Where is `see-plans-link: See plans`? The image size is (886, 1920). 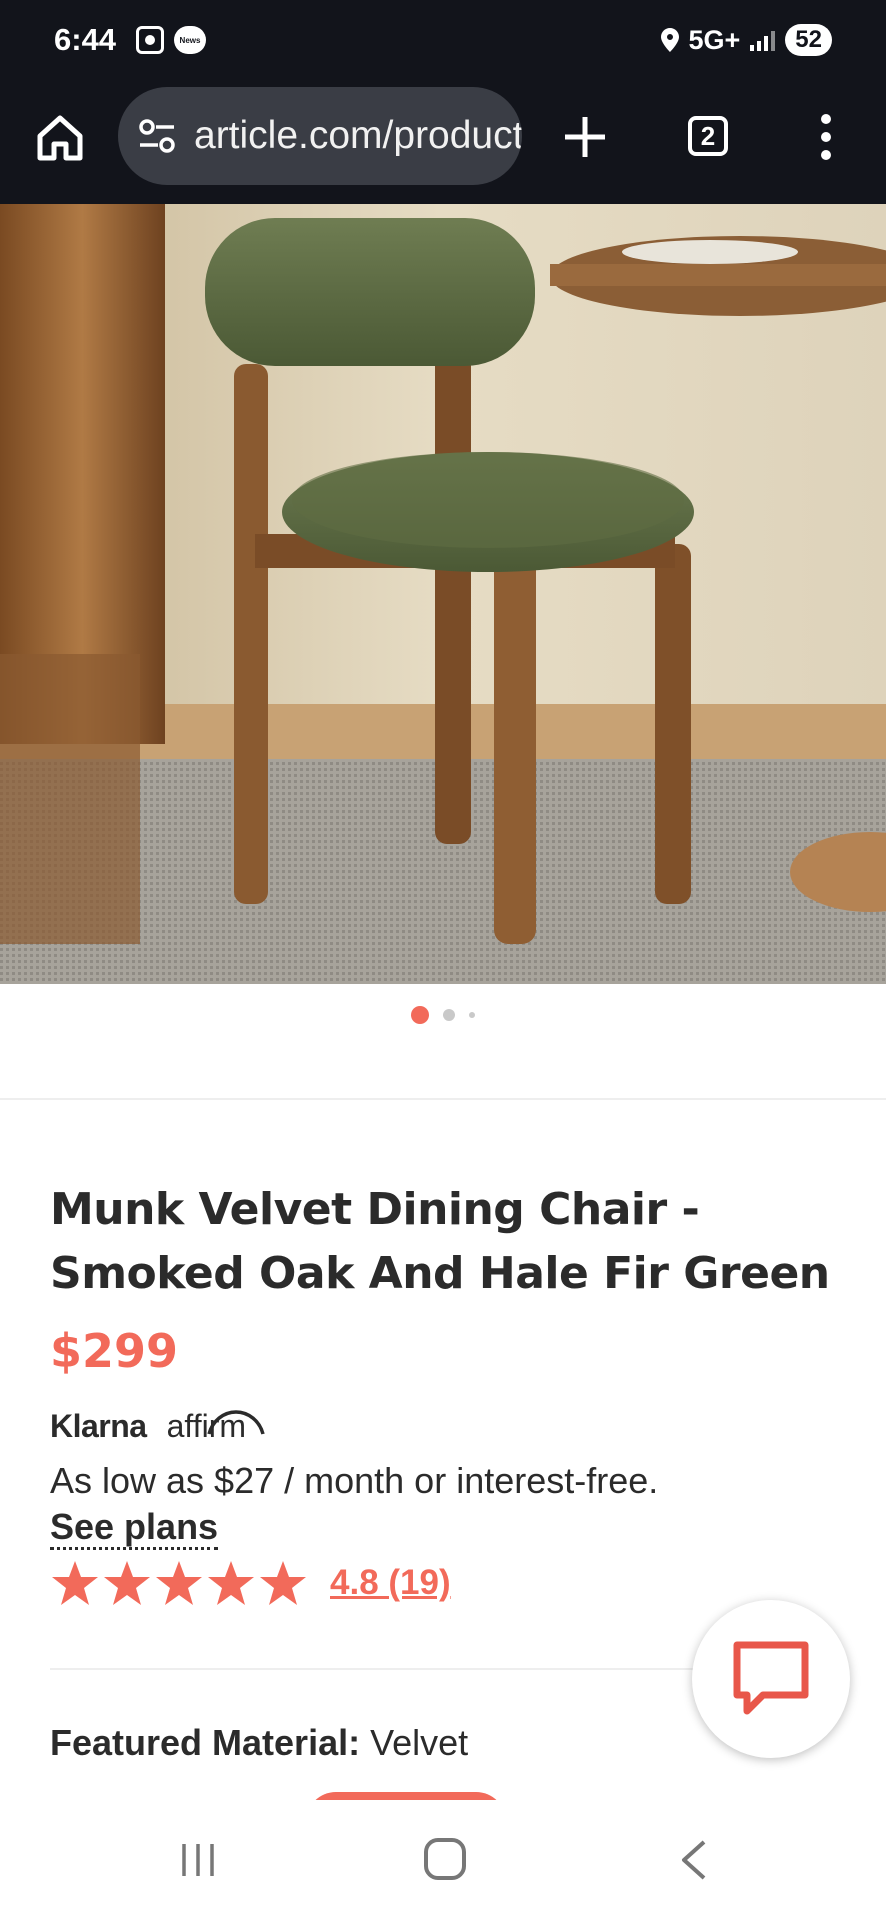 see-plans-link: See plans is located at coordinates (134, 1528).